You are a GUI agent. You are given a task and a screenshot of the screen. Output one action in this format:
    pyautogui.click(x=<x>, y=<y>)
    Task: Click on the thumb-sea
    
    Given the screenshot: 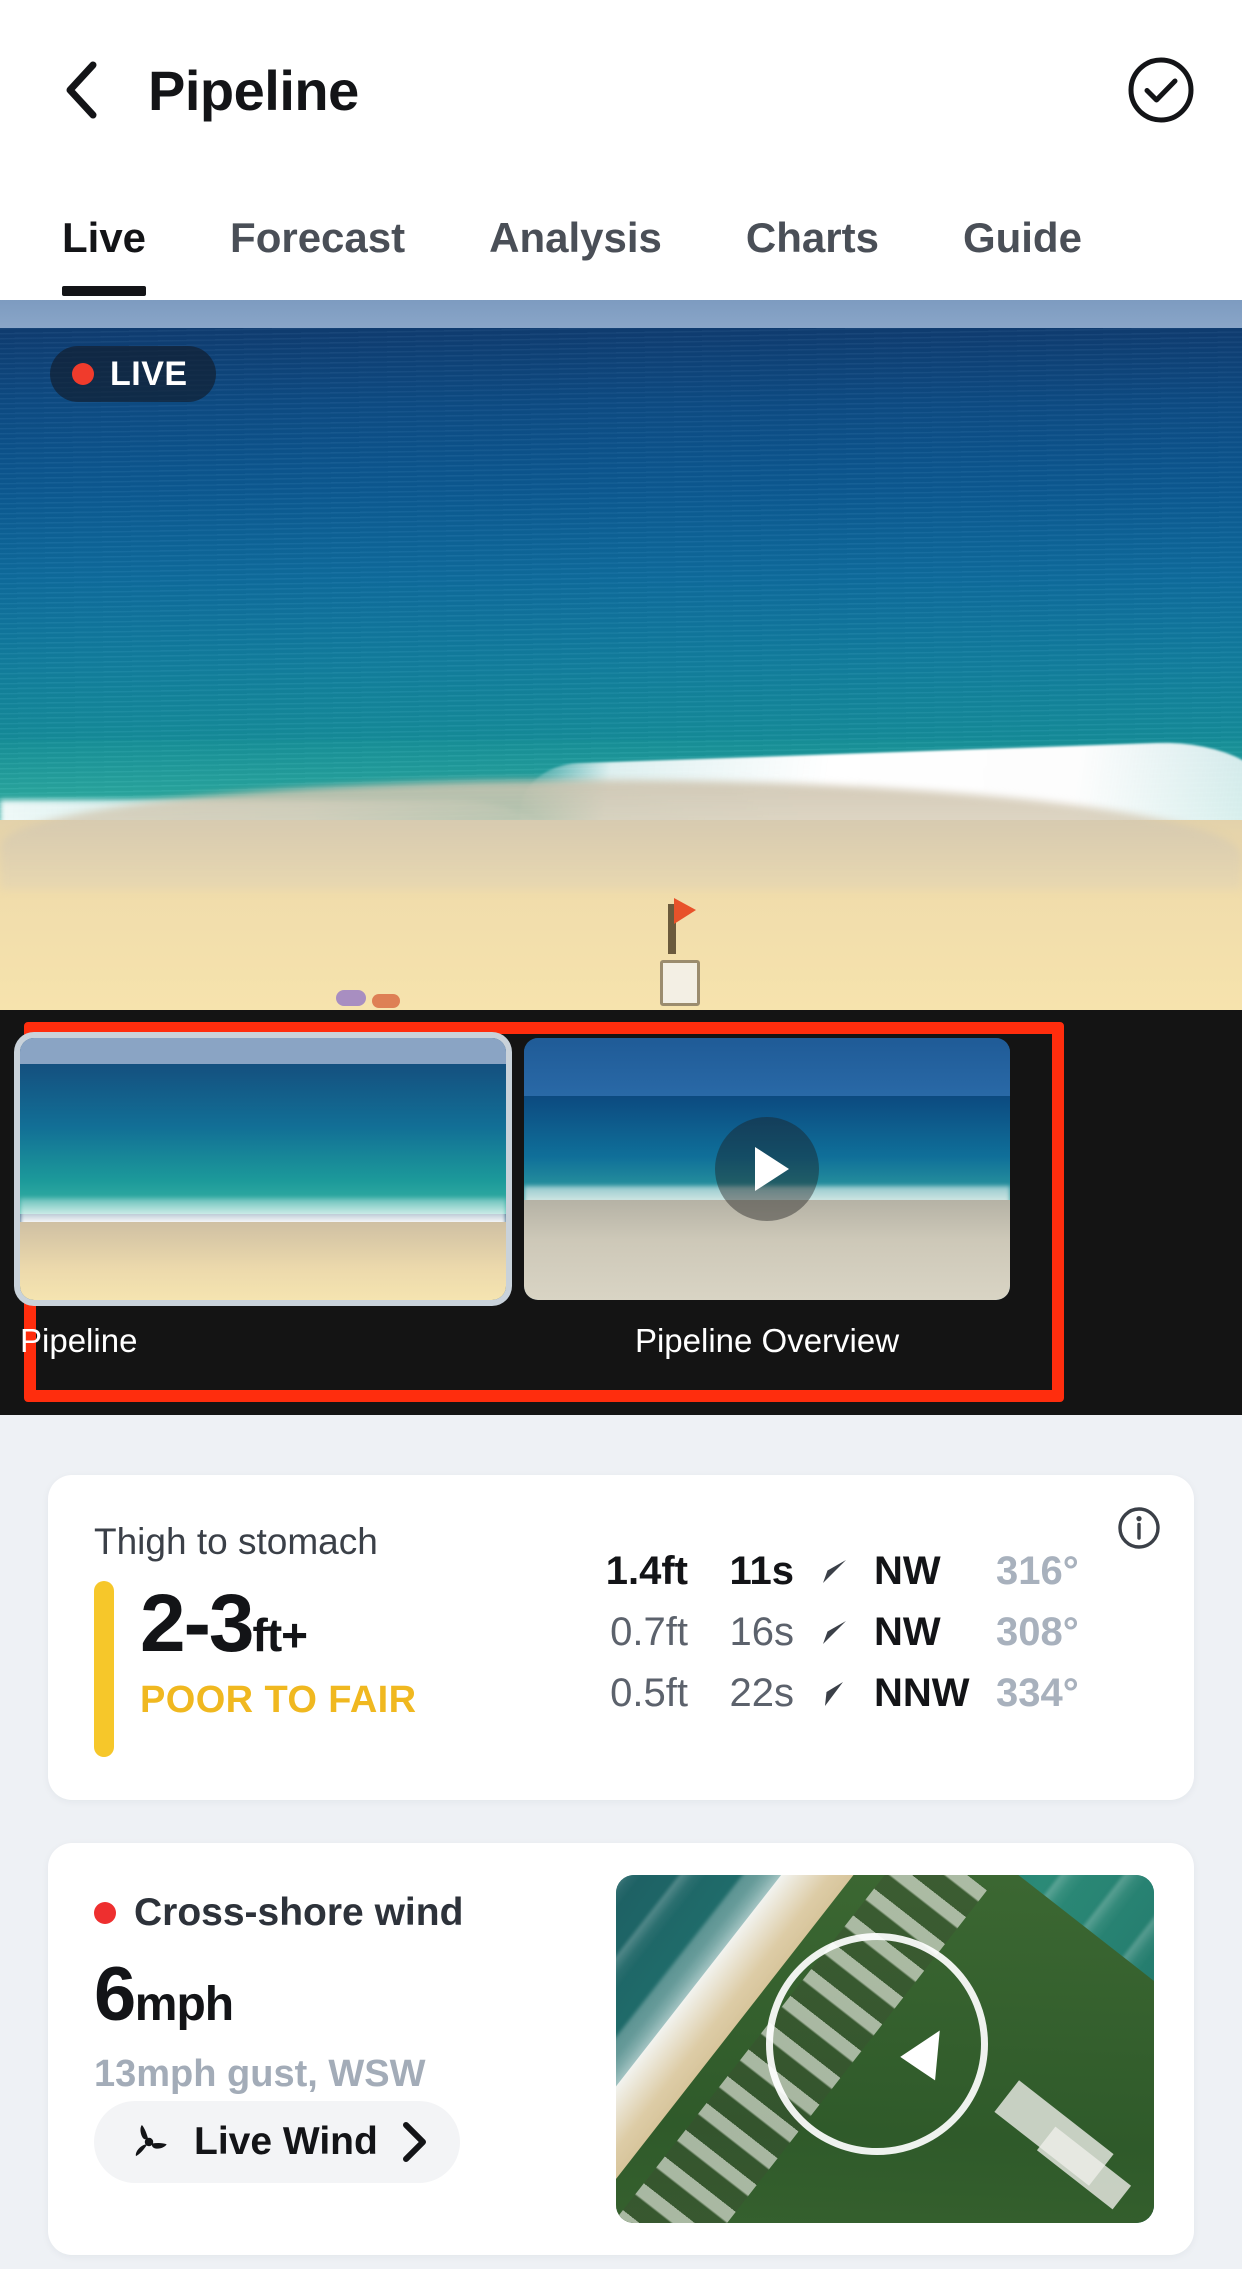 What is the action you would take?
    pyautogui.click(x=263, y=1139)
    